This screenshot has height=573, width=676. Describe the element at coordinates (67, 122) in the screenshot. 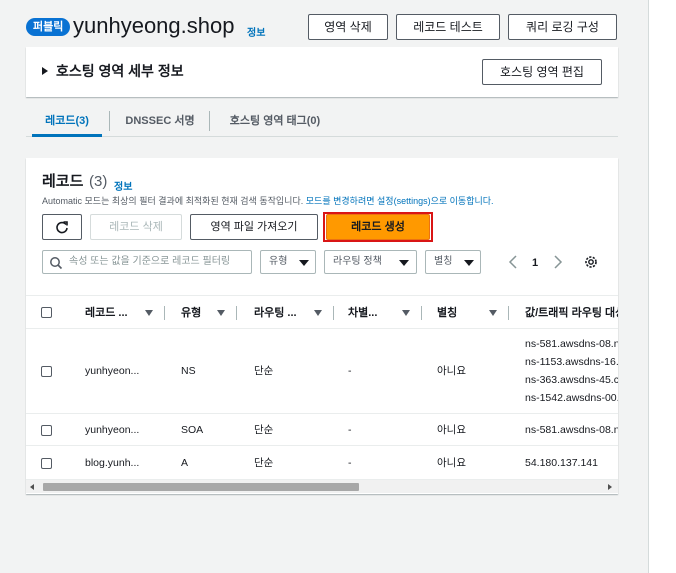

I see `tab-records: 레코드(3)` at that location.